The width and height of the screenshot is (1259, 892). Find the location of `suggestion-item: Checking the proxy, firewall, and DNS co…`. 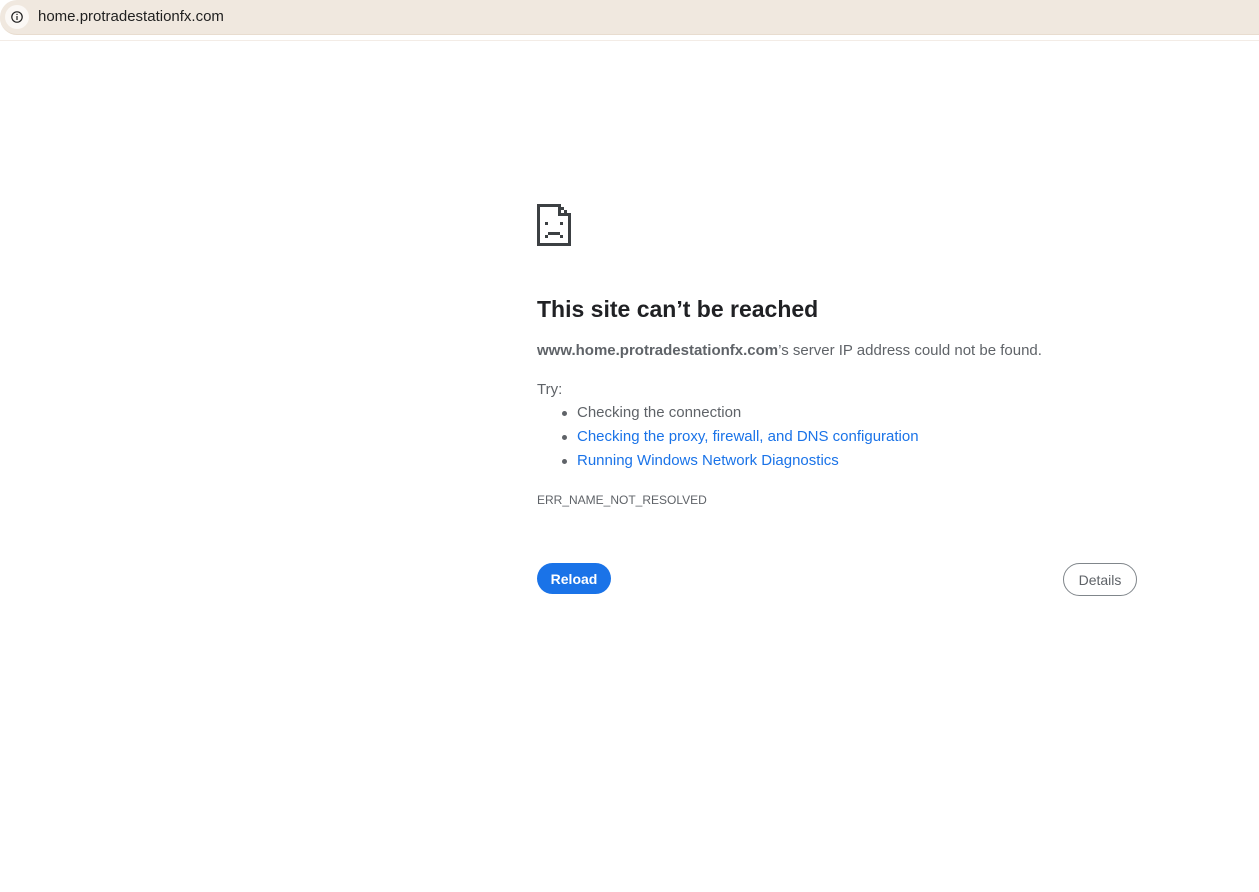

suggestion-item: Checking the proxy, firewall, and DNS co… is located at coordinates (728, 440).